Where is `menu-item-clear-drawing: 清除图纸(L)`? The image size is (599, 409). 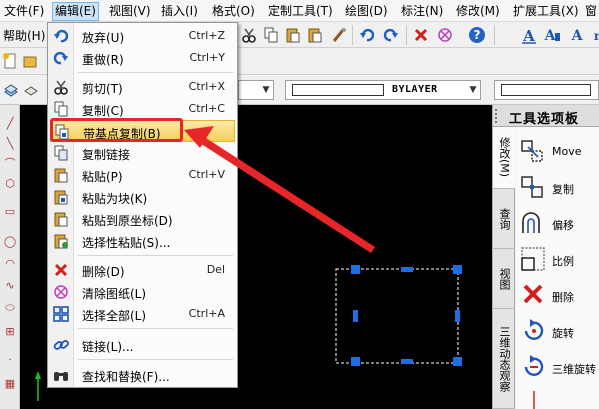 menu-item-clear-drawing: 清除图纸(L) is located at coordinates (142, 292).